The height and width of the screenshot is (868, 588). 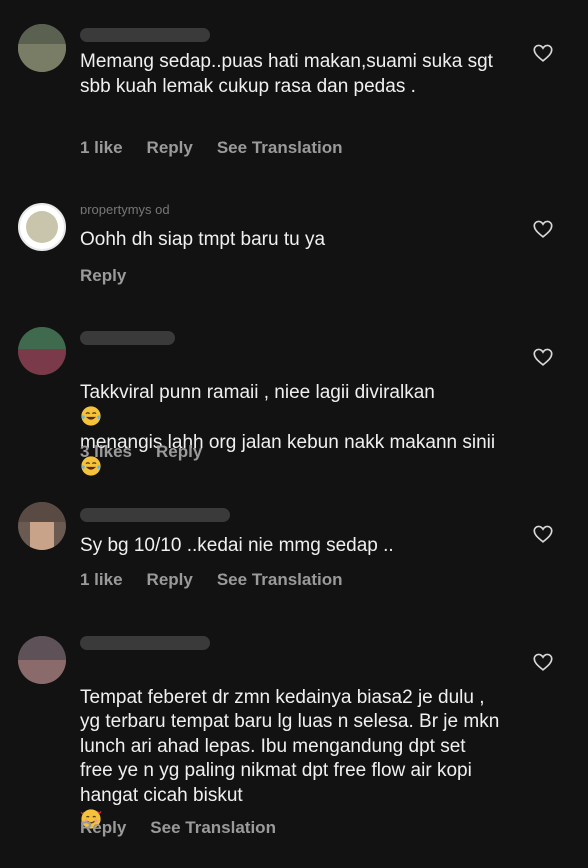 I want to click on comment-actions: Reply See Translation, so click(x=178, y=828).